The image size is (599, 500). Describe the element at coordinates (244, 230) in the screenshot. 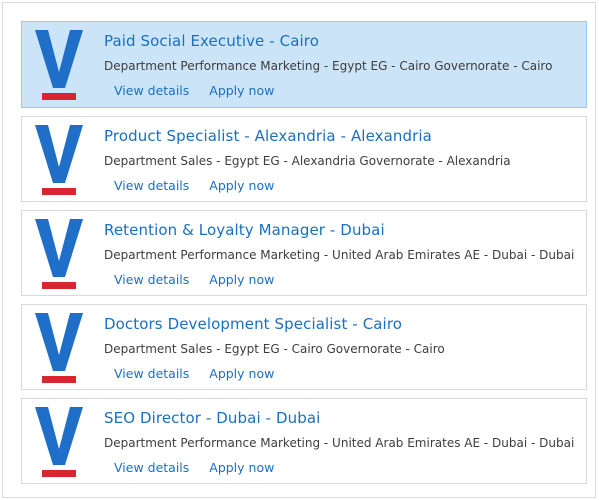

I see `job-title: Retention & Loyalty Manager - Dubai` at that location.